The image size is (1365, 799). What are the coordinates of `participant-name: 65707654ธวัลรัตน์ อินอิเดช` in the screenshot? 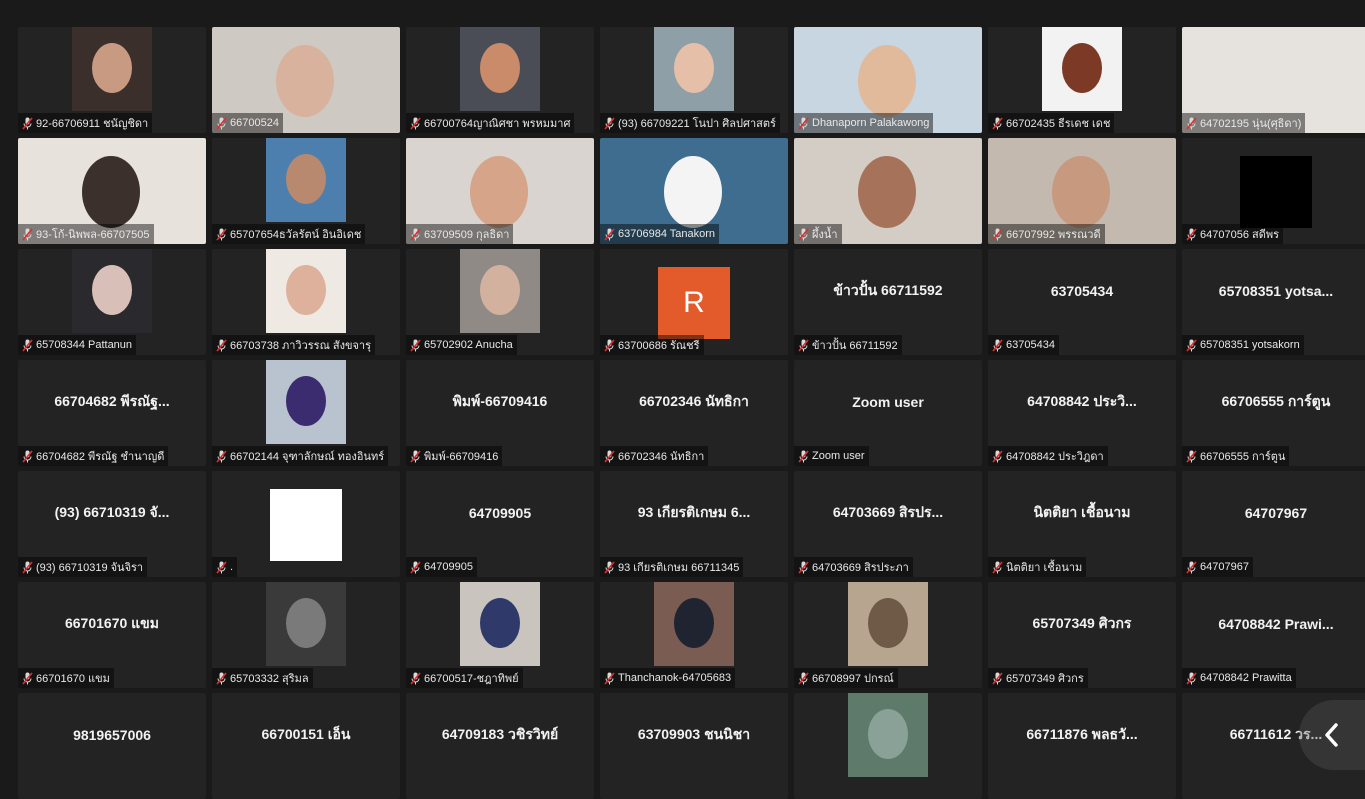 It's located at (296, 235).